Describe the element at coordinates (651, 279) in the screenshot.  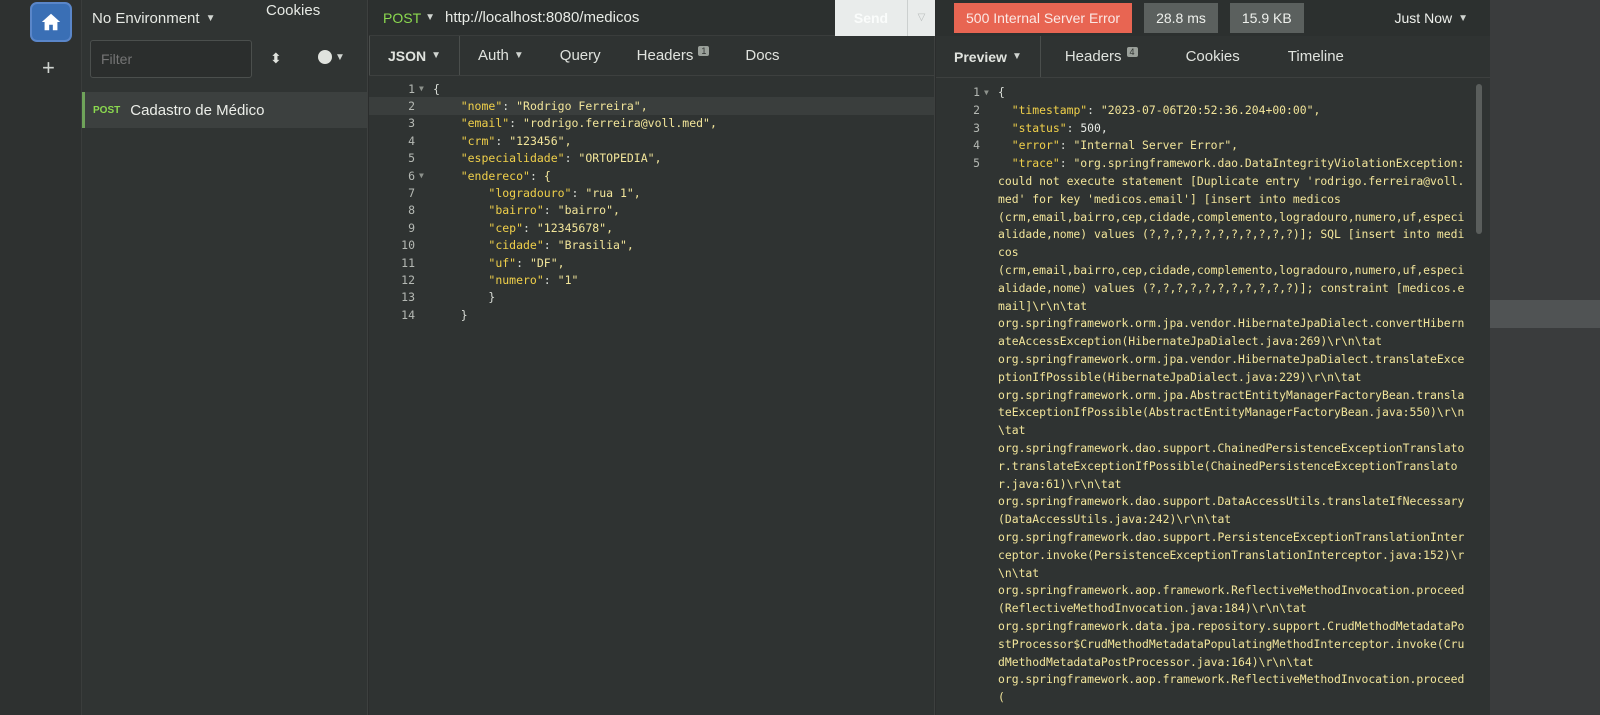
I see `code-line: 12 "numero": "1"` at that location.